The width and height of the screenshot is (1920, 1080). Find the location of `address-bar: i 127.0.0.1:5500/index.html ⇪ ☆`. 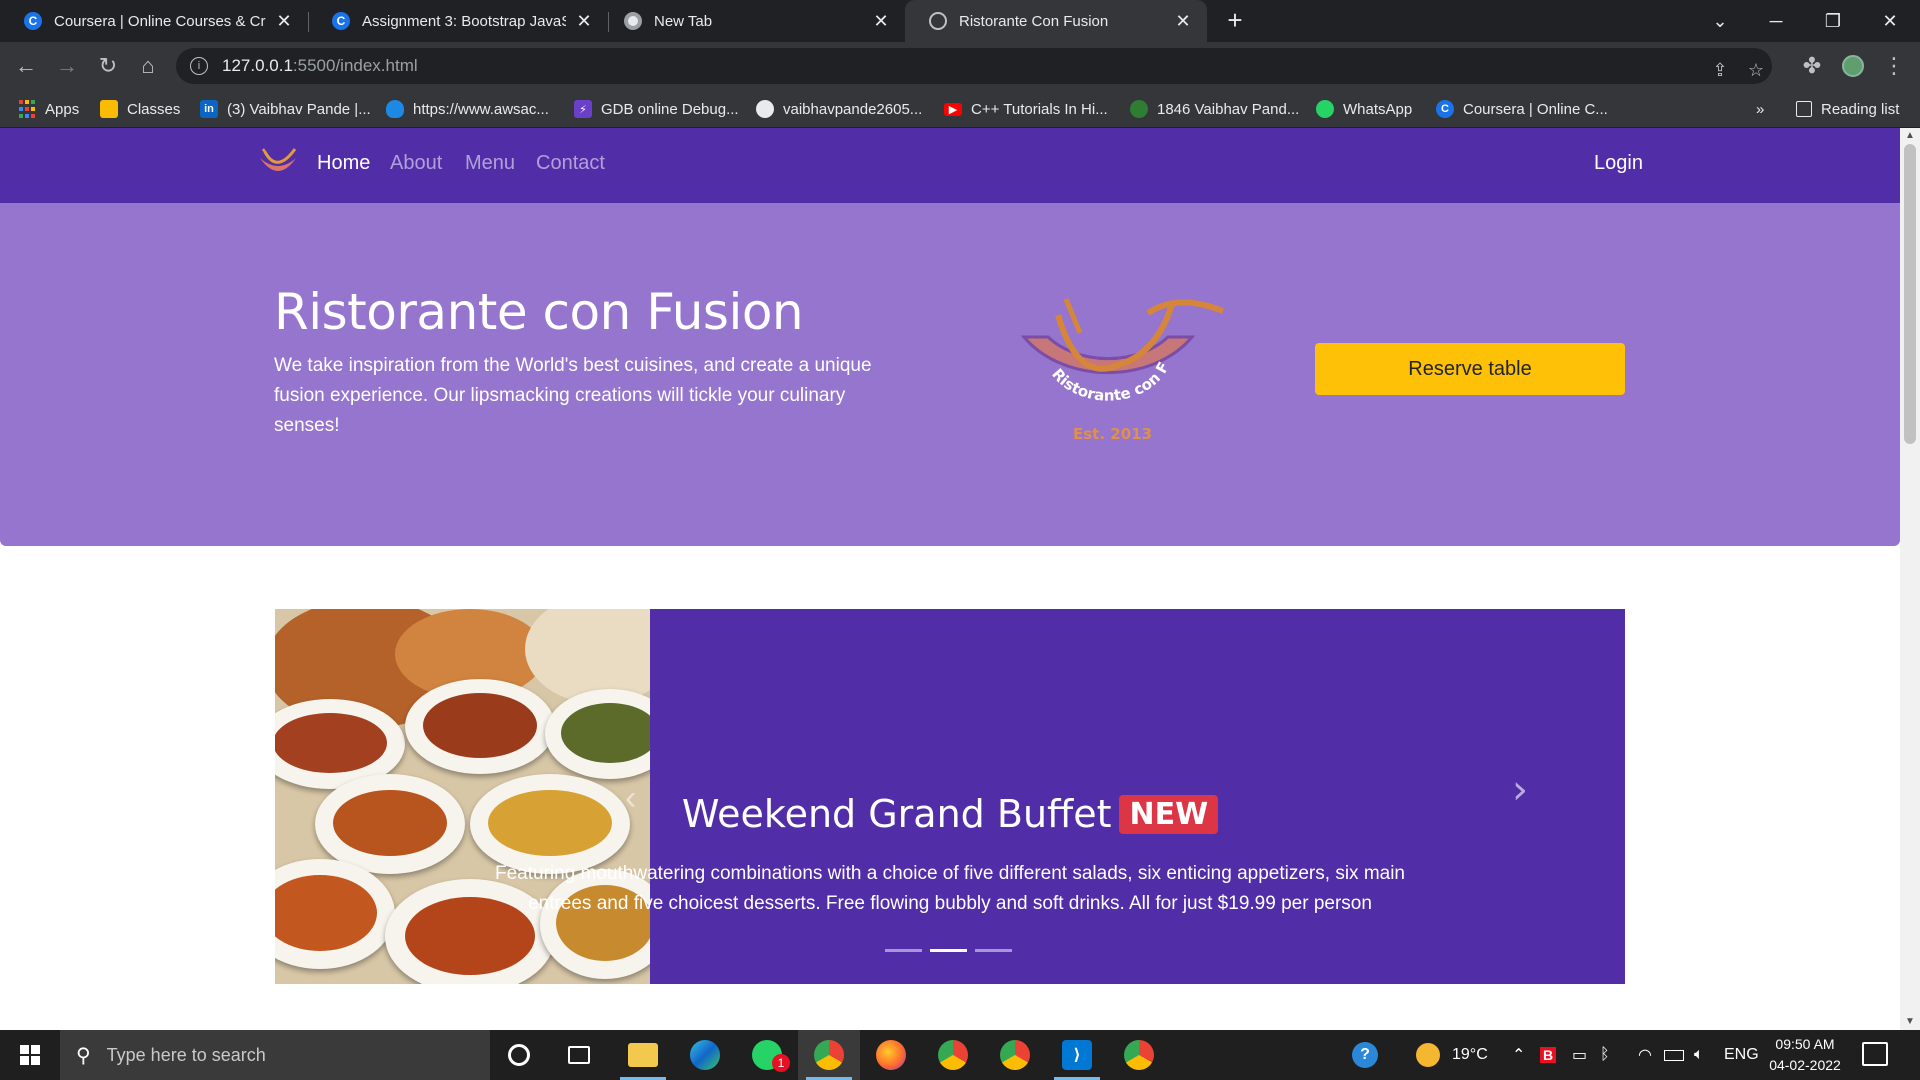

address-bar: i 127.0.0.1:5500/index.html ⇪ ☆ is located at coordinates (974, 66).